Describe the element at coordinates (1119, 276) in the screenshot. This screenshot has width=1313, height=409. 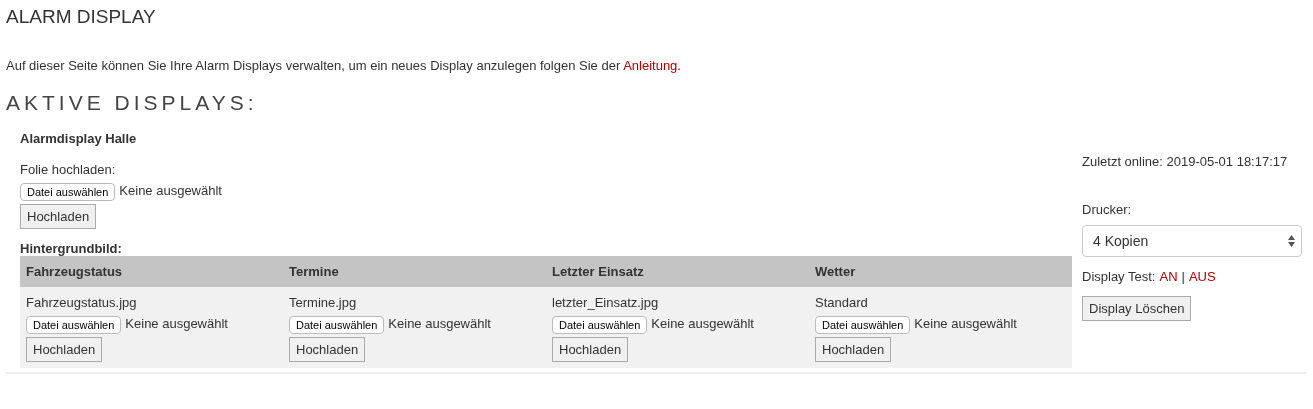
I see `display-test-label: Display Test:` at that location.